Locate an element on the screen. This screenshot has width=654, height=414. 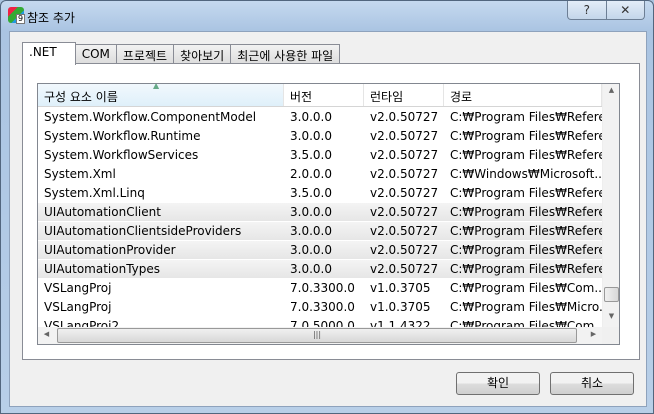
tab-recent: 최근에 사용한 파일 is located at coordinates (285, 54).